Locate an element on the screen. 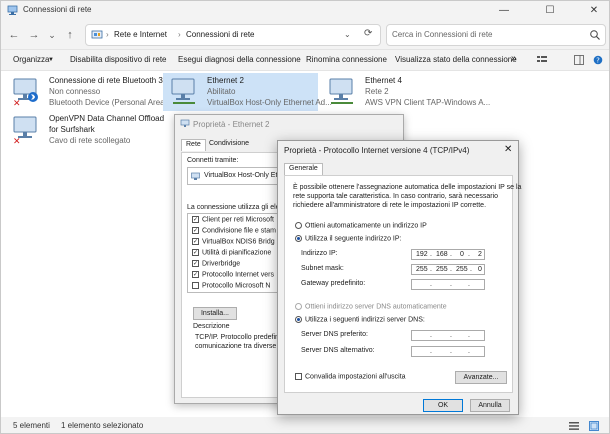 This screenshot has height=434, width=610. address-dropdown-button: ⌄ is located at coordinates (347, 34).